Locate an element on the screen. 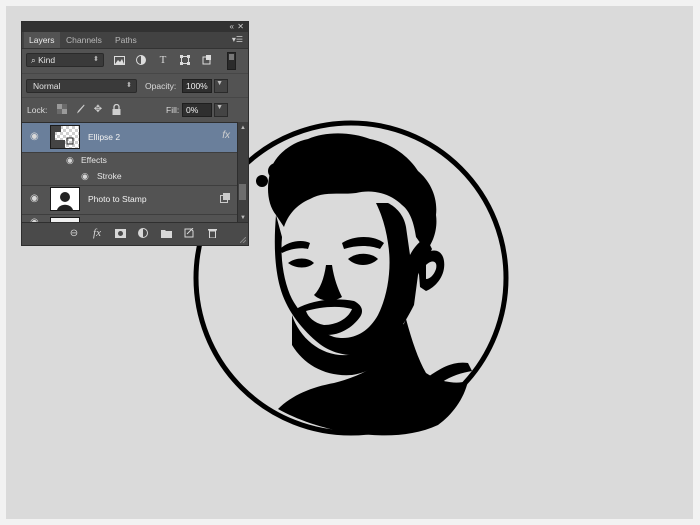  effects-visibility-eye-icon: ◉ is located at coordinates (71, 160).